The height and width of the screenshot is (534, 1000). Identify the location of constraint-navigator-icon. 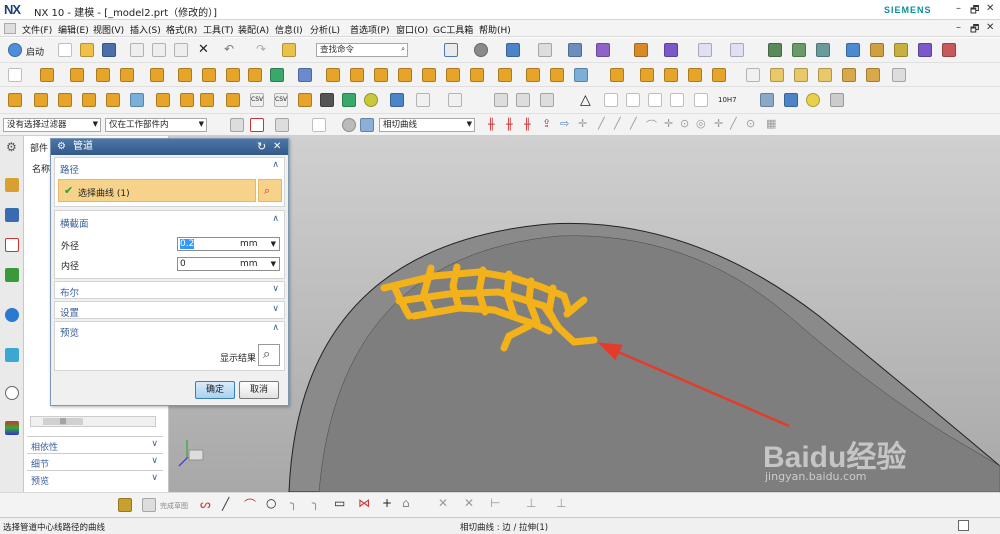
(12, 245).